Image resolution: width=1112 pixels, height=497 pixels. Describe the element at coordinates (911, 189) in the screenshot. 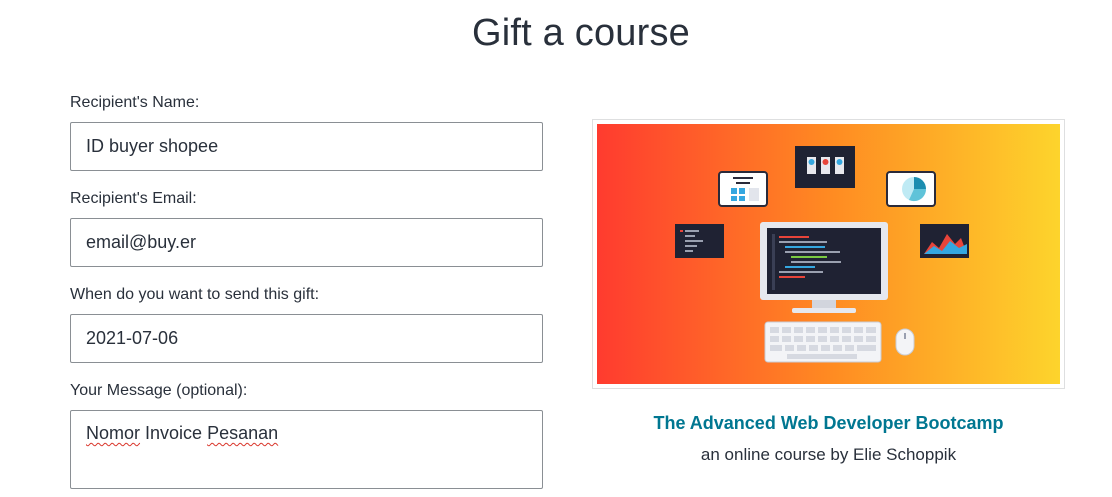

I see `pie-chart-card-icon` at that location.